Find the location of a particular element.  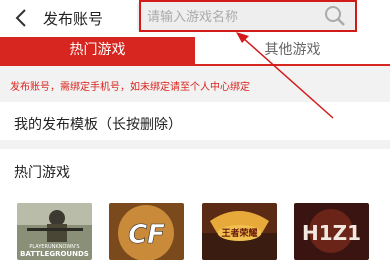

search-icon is located at coordinates (335, 16).